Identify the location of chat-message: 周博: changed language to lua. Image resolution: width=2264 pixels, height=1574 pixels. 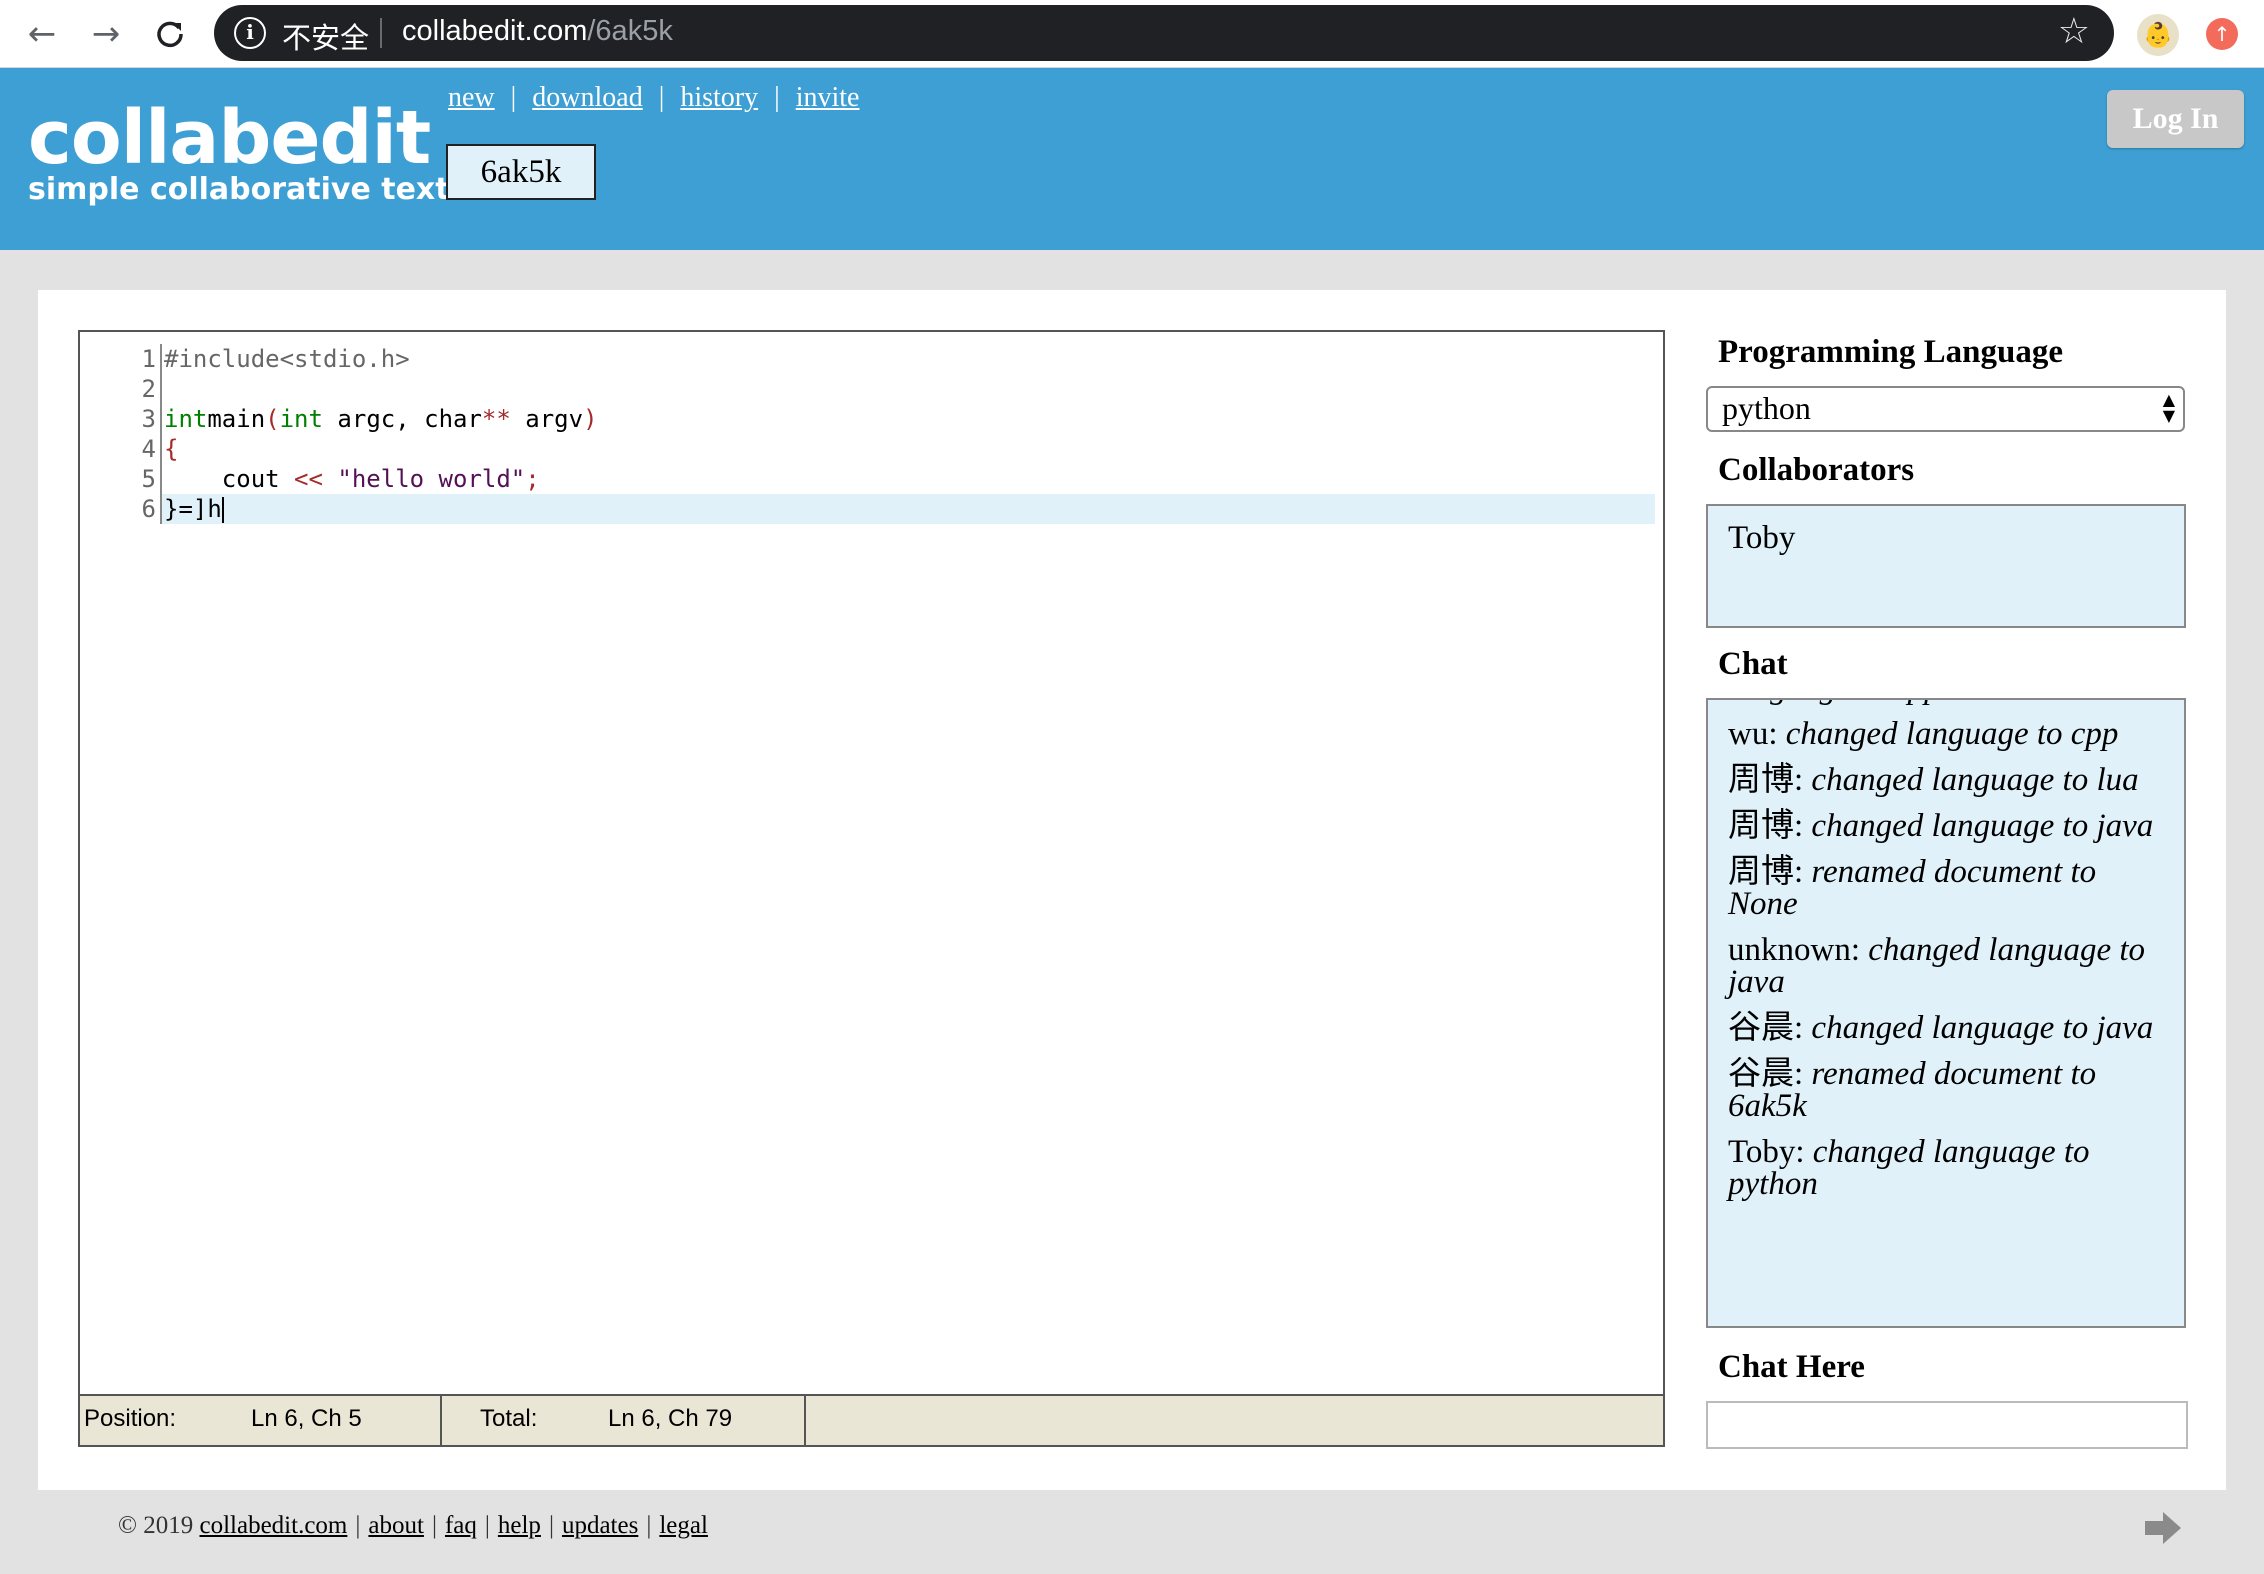
(1950, 780).